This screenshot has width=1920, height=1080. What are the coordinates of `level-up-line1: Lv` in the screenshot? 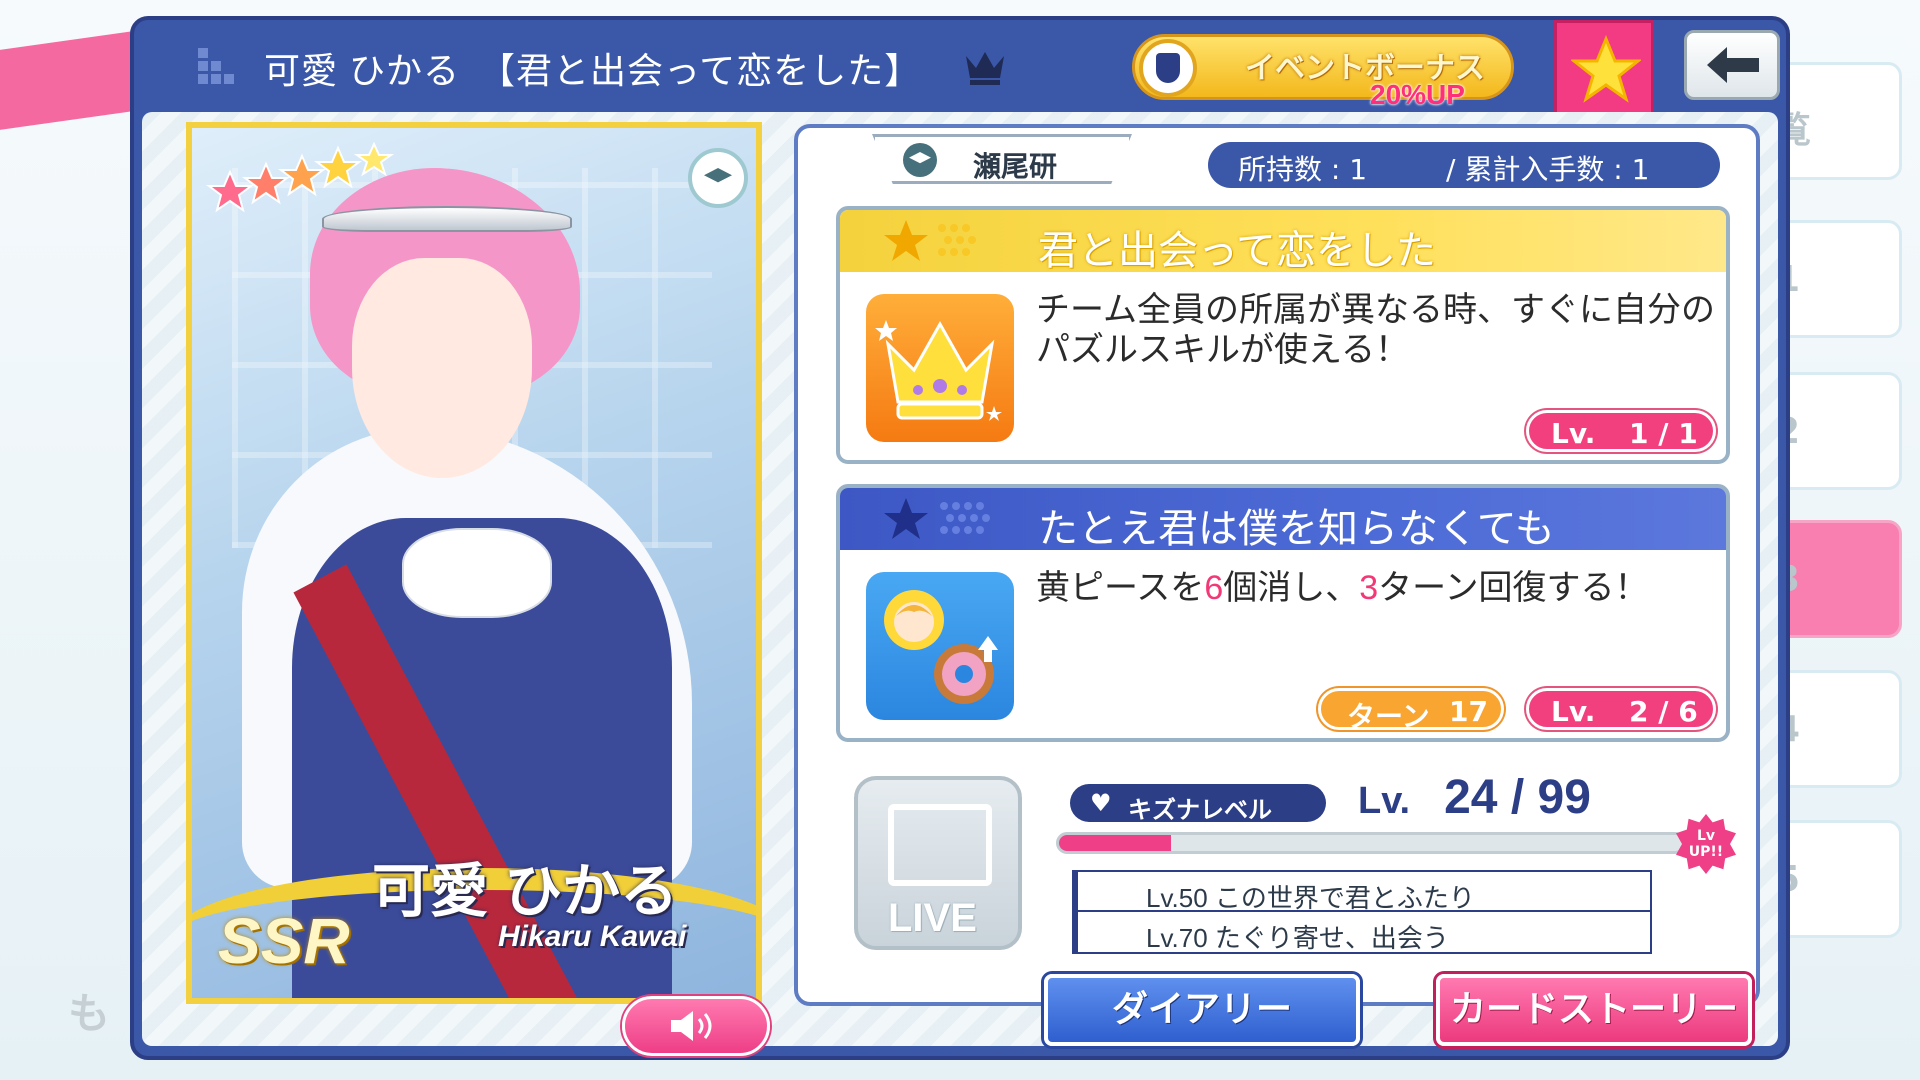 It's located at (1706, 836).